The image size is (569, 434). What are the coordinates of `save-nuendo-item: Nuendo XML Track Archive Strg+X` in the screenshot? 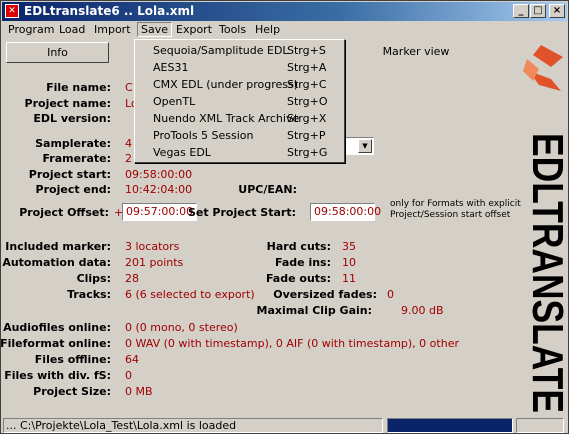 It's located at (239, 119).